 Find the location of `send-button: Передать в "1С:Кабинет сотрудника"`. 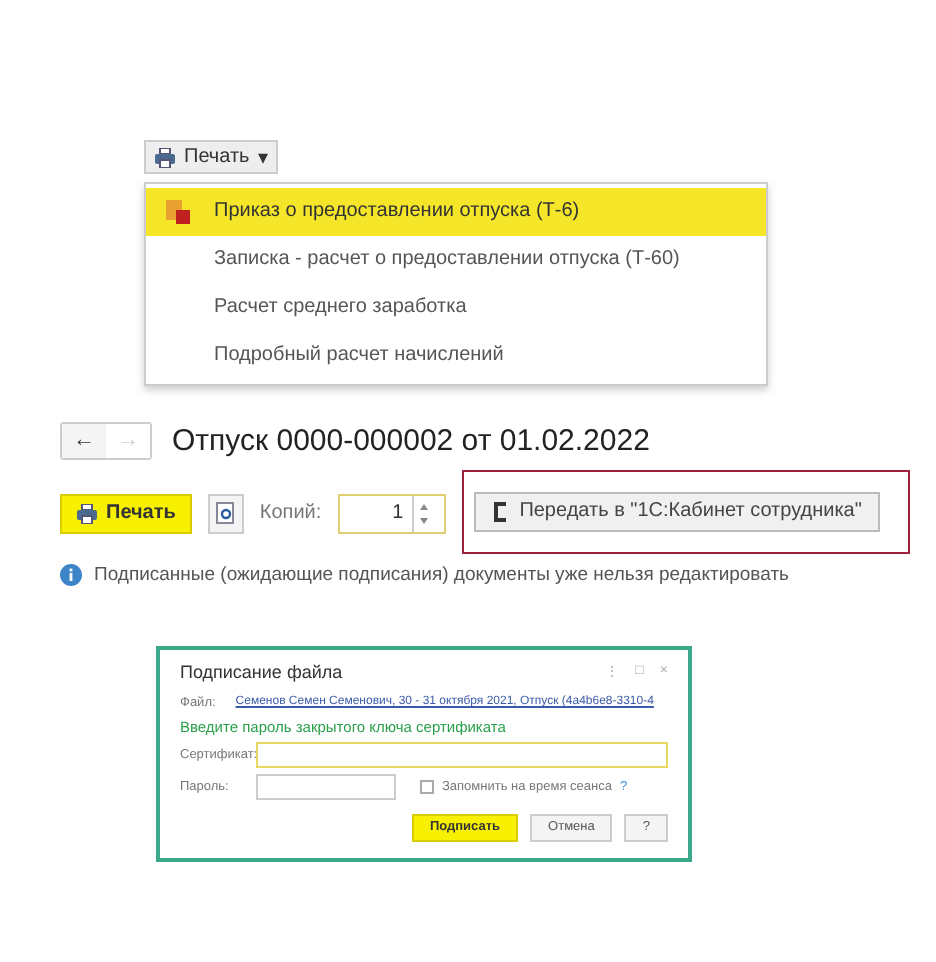

send-button: Передать в "1С:Кабинет сотрудника" is located at coordinates (676, 511).